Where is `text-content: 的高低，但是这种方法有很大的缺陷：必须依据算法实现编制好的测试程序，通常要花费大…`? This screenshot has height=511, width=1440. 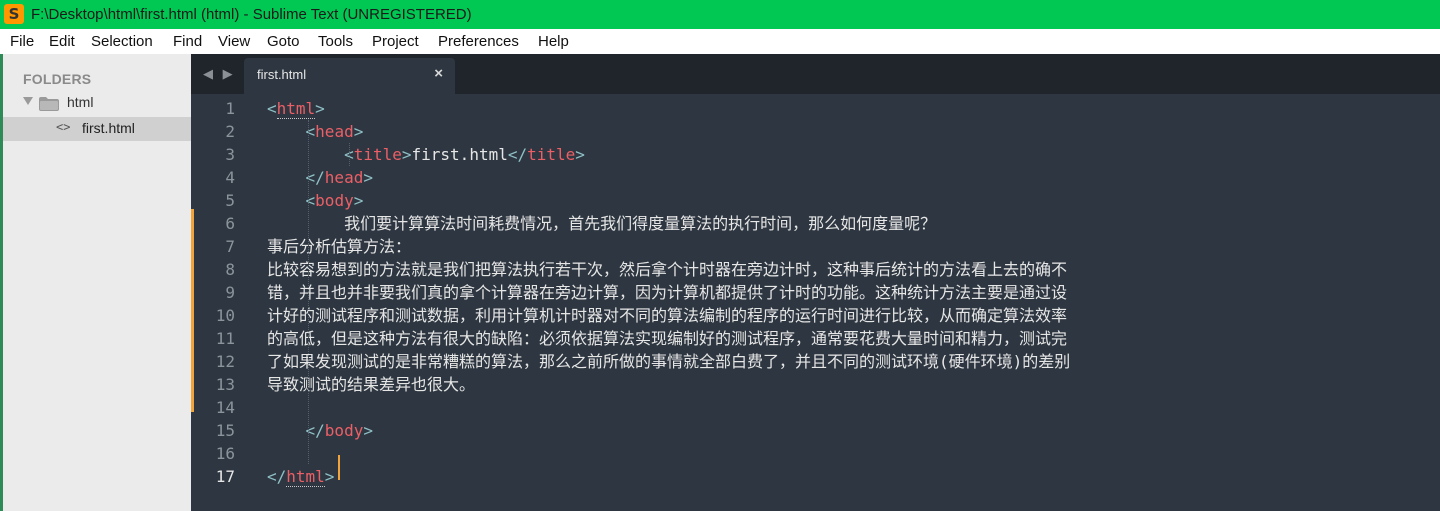
text-content: 的高低，但是这种方法有很大的缺陷：必须依据算法实现编制好的测试程序，通常要花费大… is located at coordinates (667, 338).